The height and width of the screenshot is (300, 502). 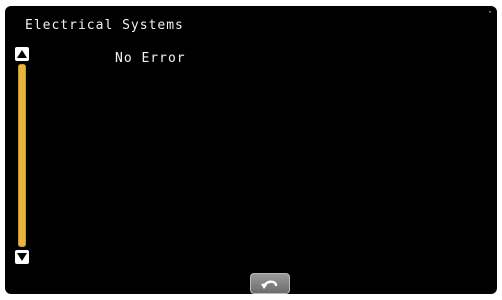 I want to click on scroll-track, so click(x=22, y=155).